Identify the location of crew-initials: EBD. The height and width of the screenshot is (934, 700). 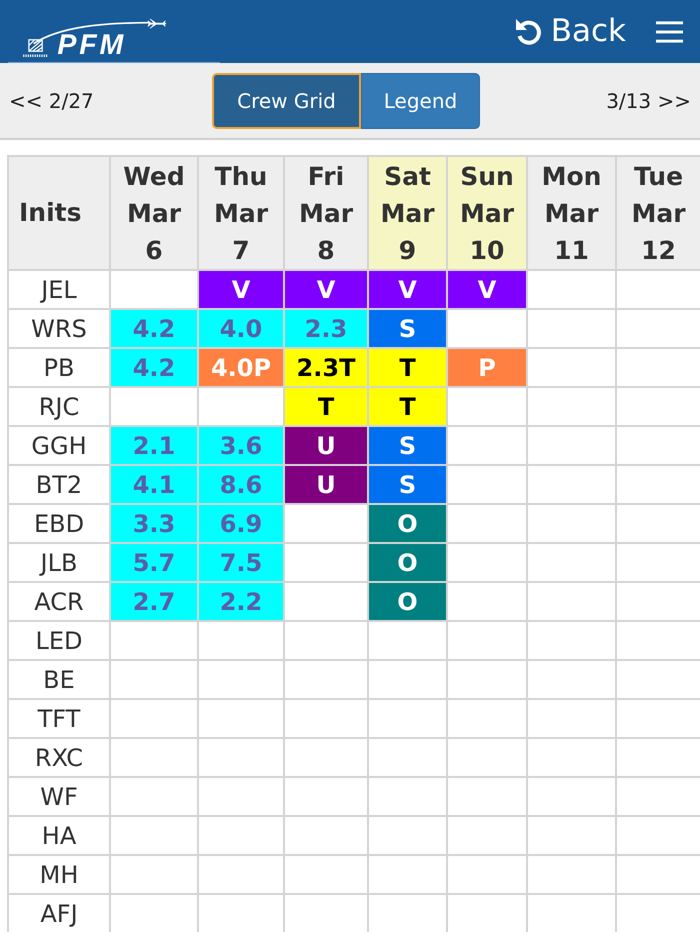
(59, 523).